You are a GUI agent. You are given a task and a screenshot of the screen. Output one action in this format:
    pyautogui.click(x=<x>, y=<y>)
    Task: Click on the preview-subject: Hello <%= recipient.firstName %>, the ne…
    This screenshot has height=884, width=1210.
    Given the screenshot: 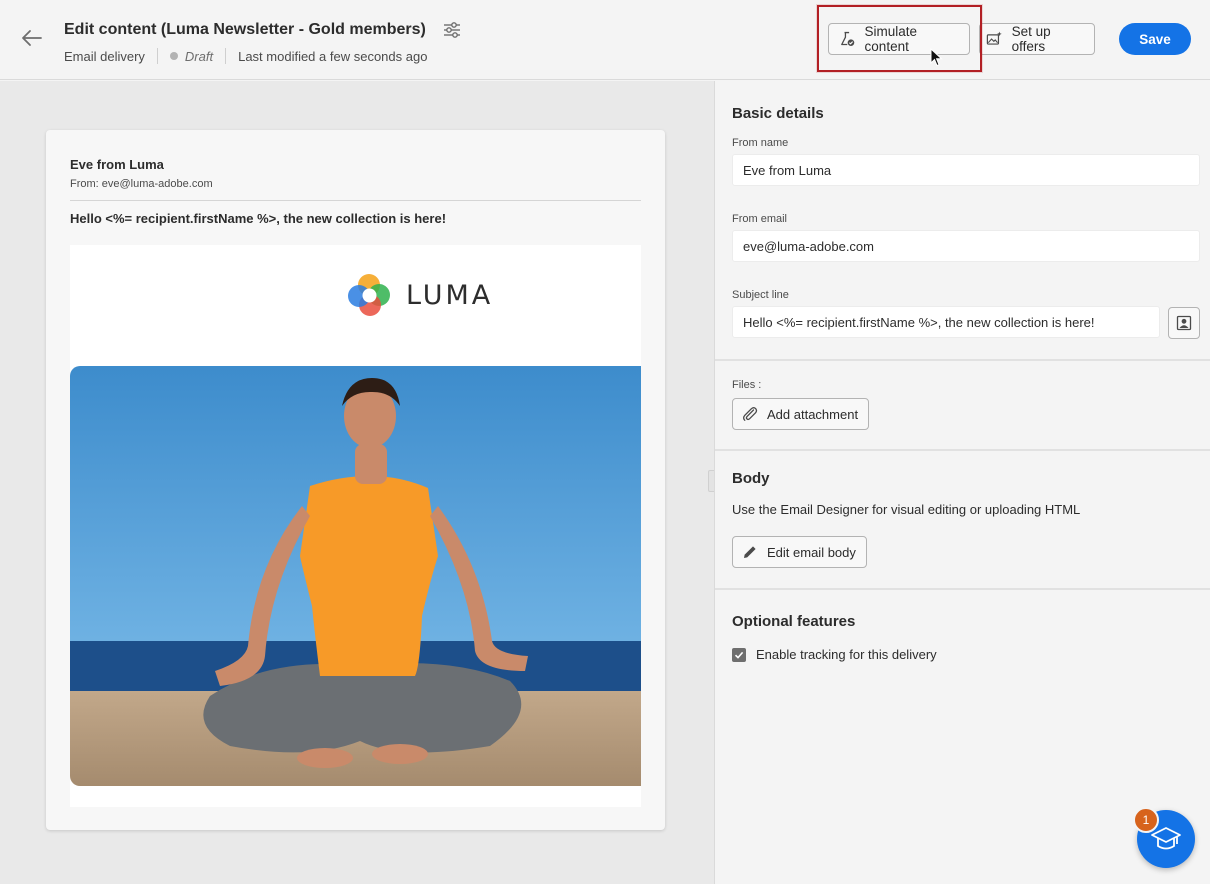 What is the action you would take?
    pyautogui.click(x=258, y=218)
    